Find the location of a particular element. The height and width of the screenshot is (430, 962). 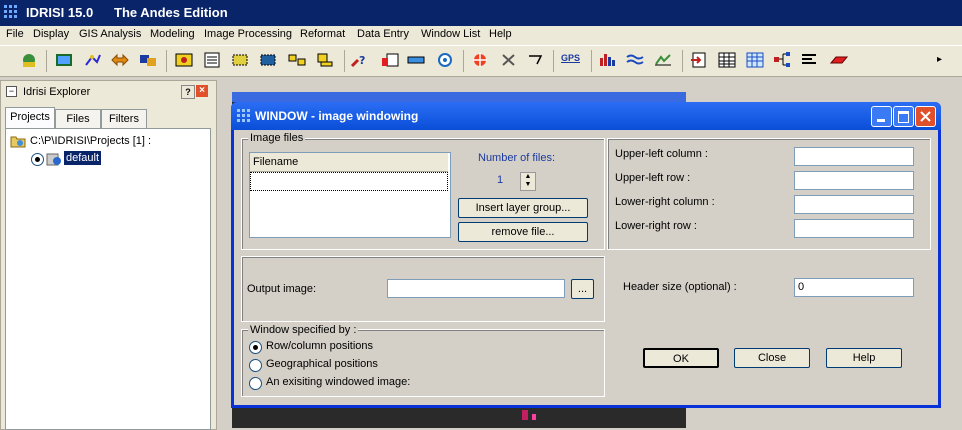

output-image-field is located at coordinates (476, 288).